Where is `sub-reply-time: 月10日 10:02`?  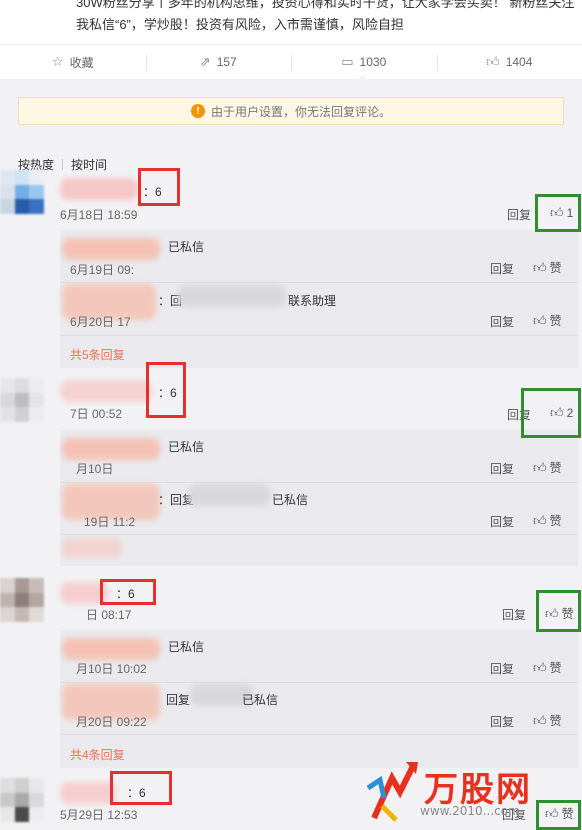 sub-reply-time: 月10日 10:02 is located at coordinates (111, 669).